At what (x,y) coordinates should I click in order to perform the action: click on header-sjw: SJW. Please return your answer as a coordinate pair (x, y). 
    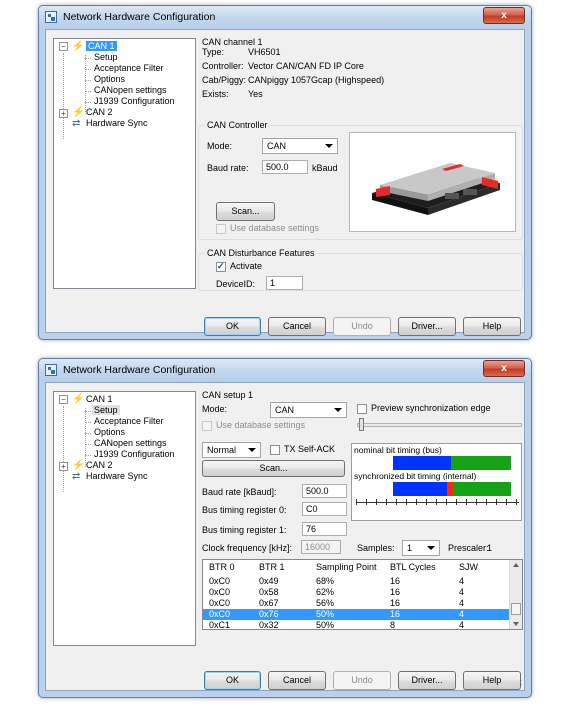
    Looking at the image, I should click on (481, 567).